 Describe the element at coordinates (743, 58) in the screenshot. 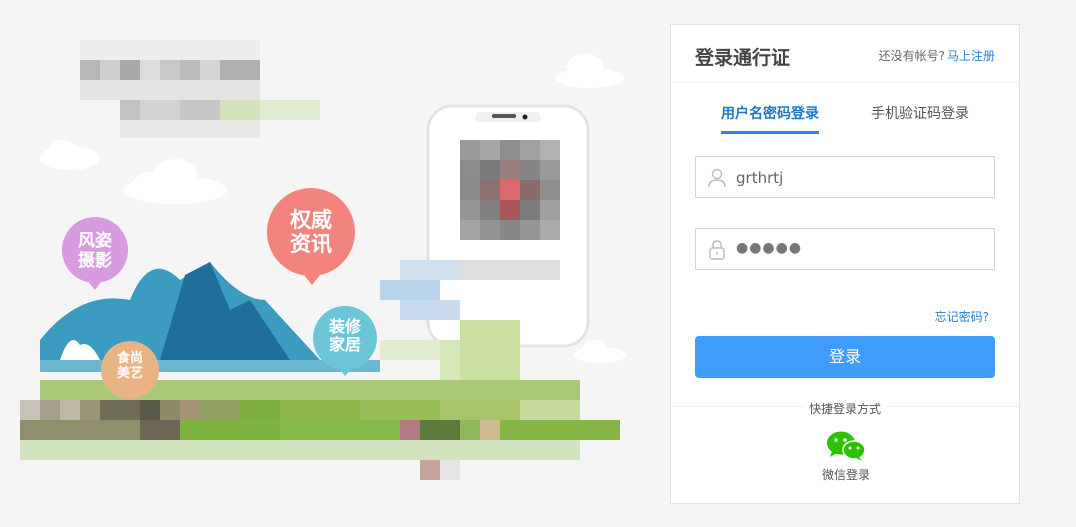

I see `login-title: 登录通行证` at that location.